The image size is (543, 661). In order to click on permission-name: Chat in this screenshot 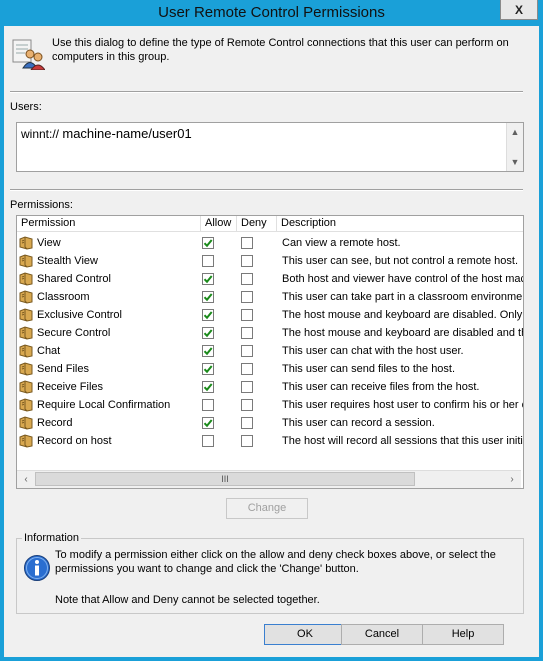, I will do `click(49, 351)`.